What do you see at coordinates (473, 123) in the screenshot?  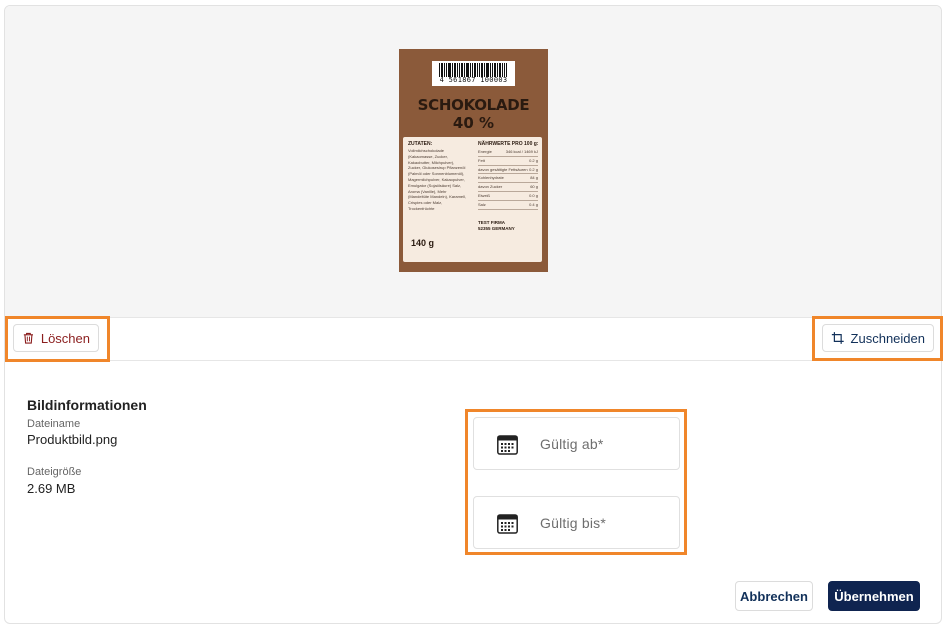 I see `product-percent: 40 %` at bounding box center [473, 123].